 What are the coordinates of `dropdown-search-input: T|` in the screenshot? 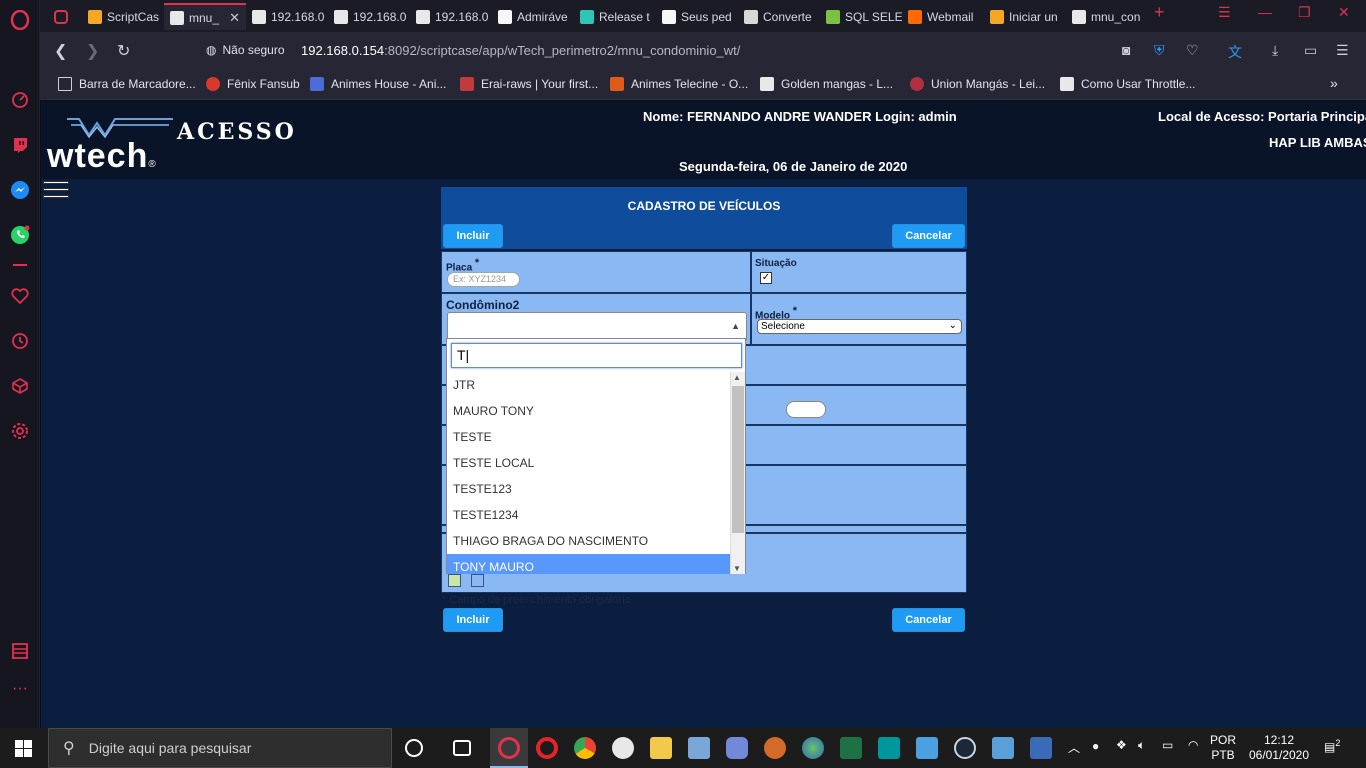 It's located at (596, 355).